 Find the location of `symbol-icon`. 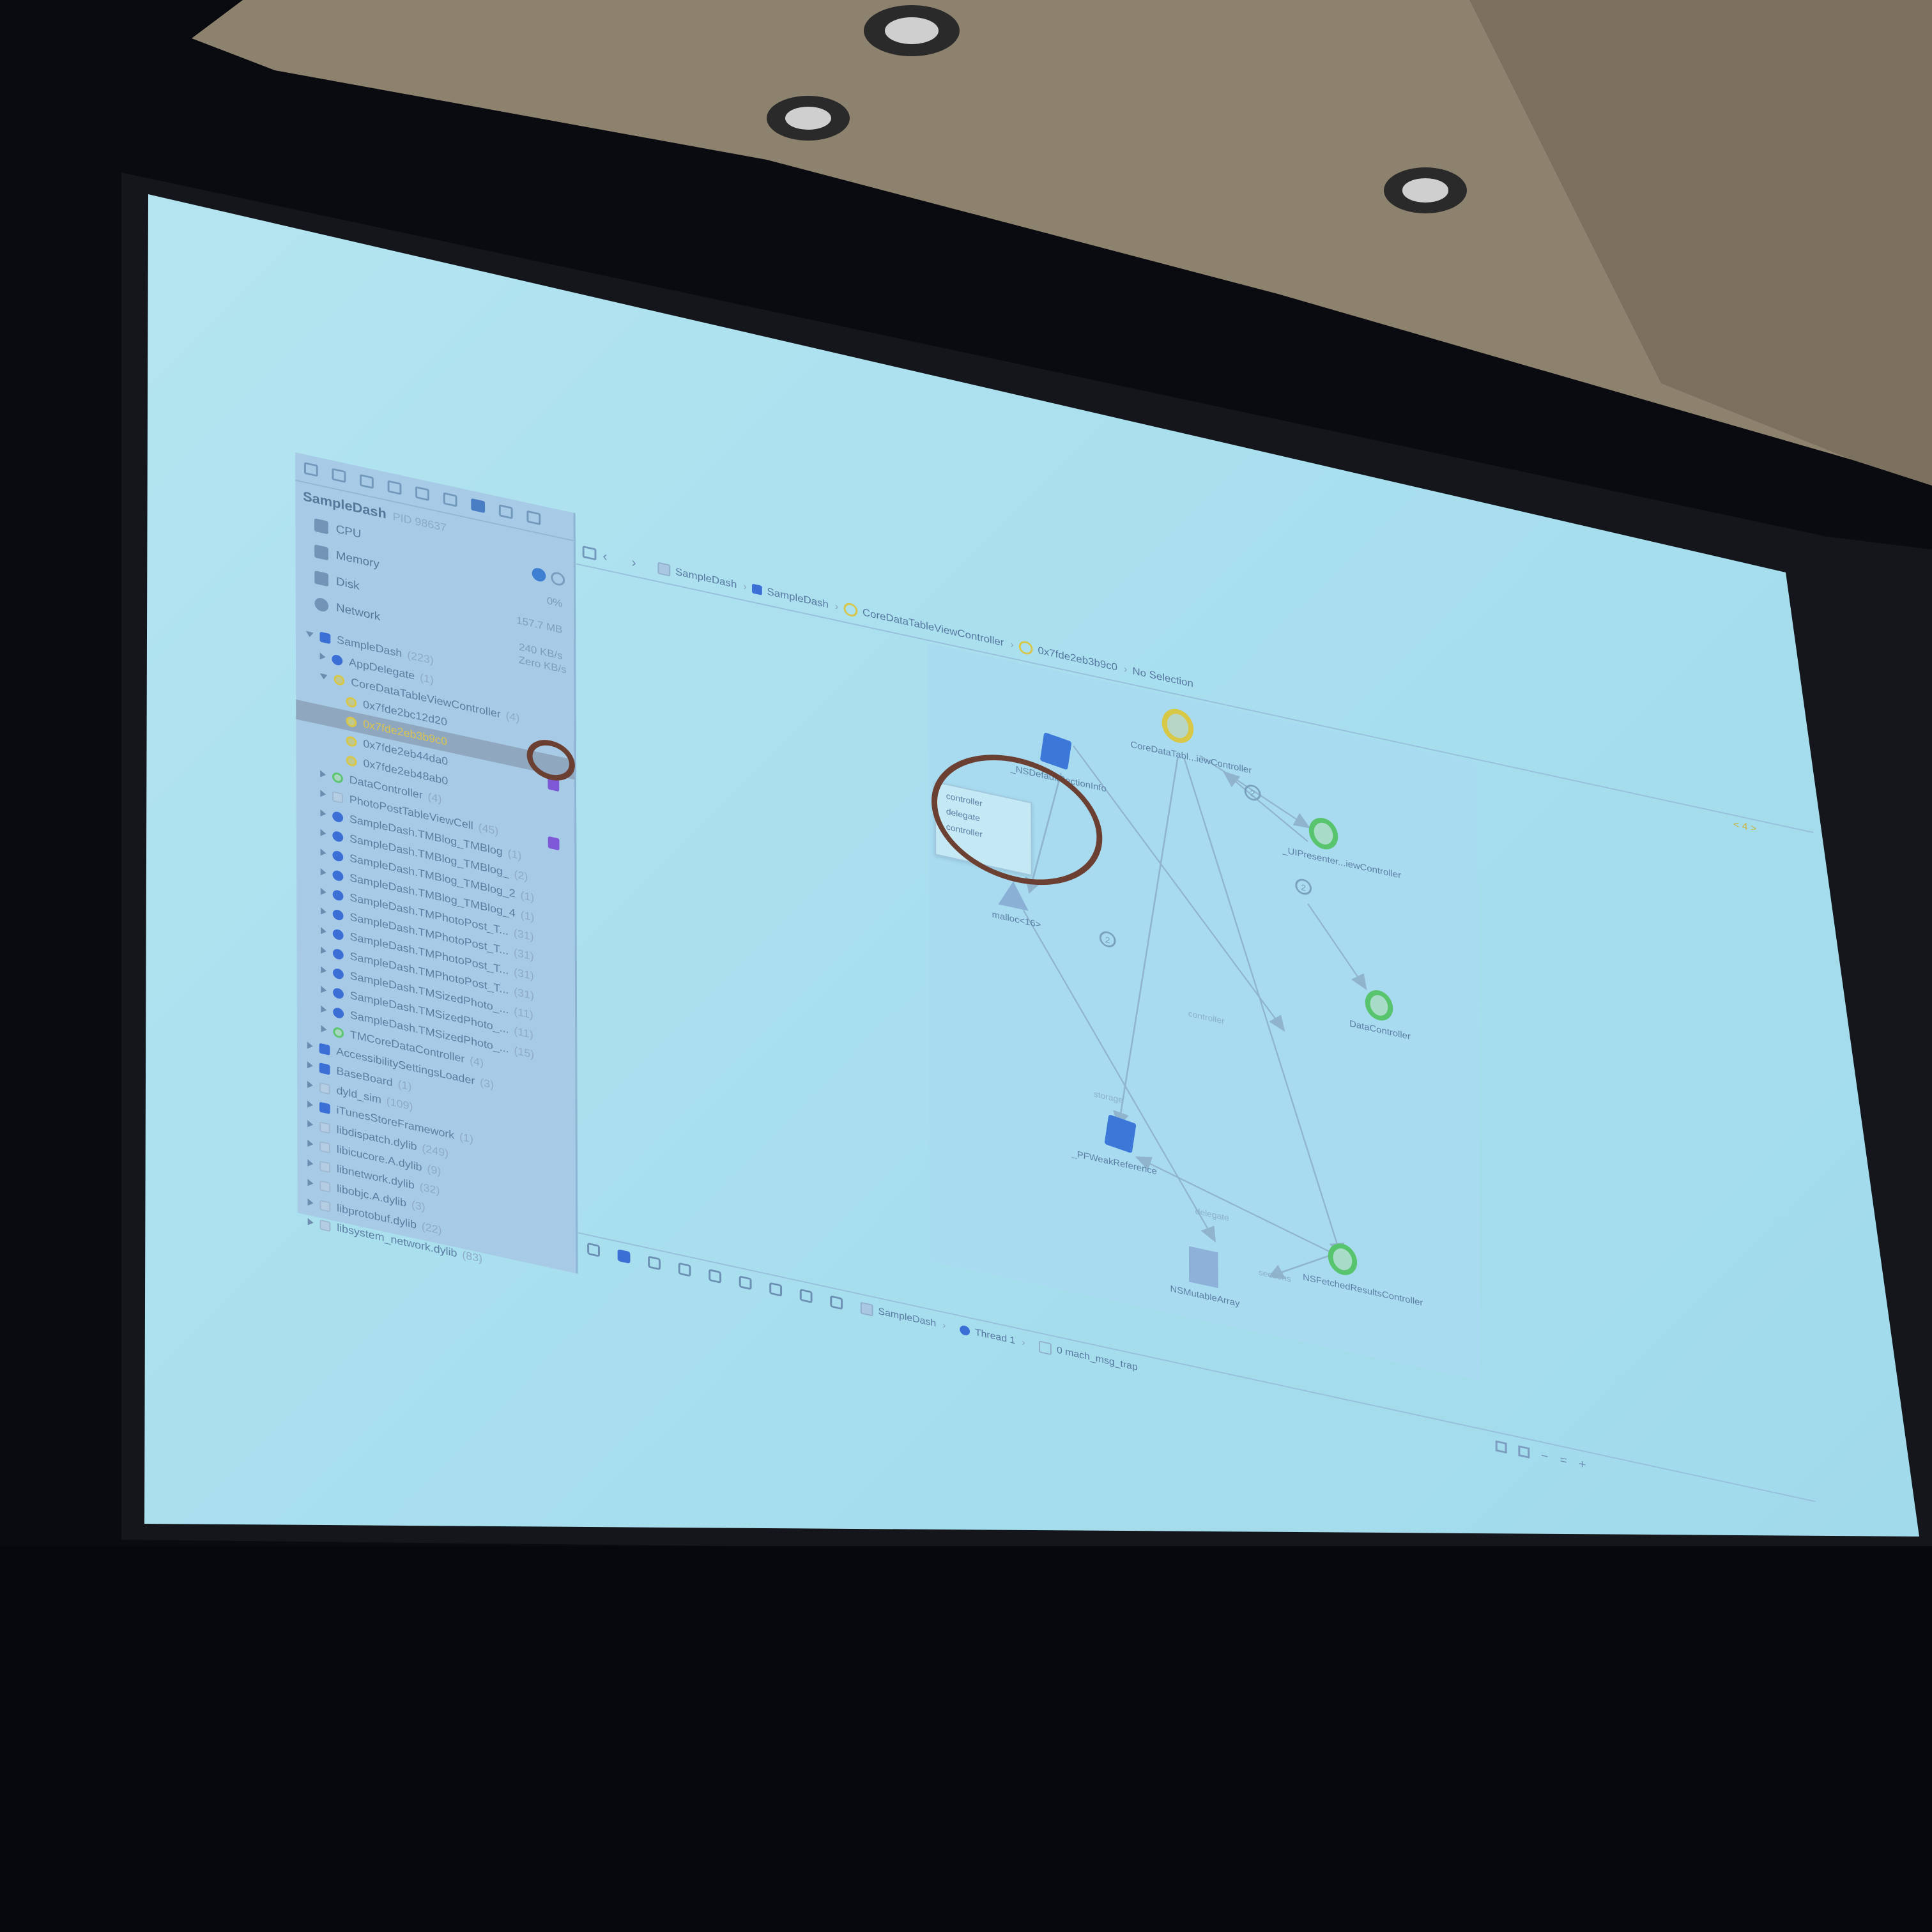

symbol-icon is located at coordinates (367, 481).